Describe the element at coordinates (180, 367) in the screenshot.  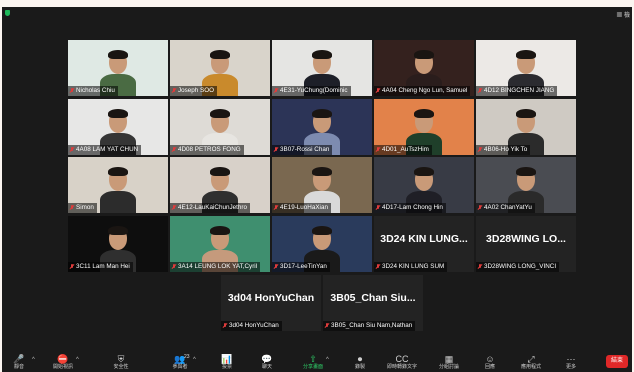
I see `participants-label: 參與者` at that location.